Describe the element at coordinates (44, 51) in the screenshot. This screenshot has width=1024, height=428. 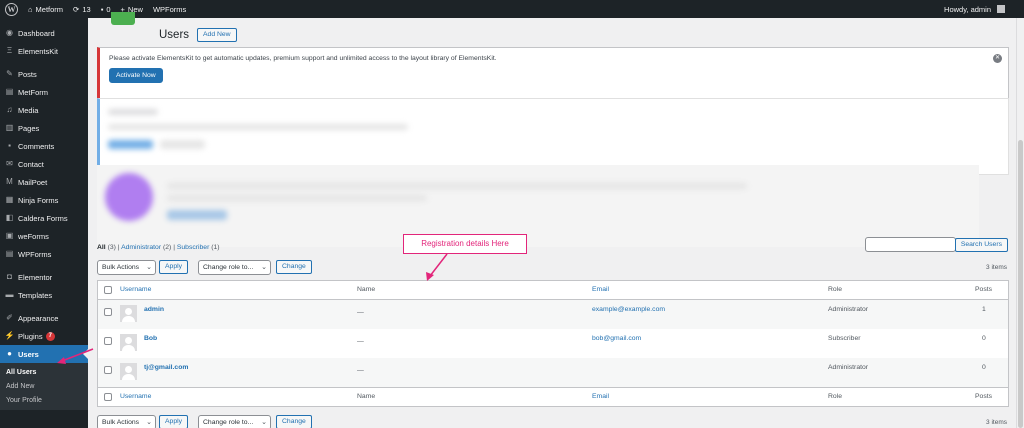
I see `sidebar-item-elementskit: Ξ ElementsKit` at that location.